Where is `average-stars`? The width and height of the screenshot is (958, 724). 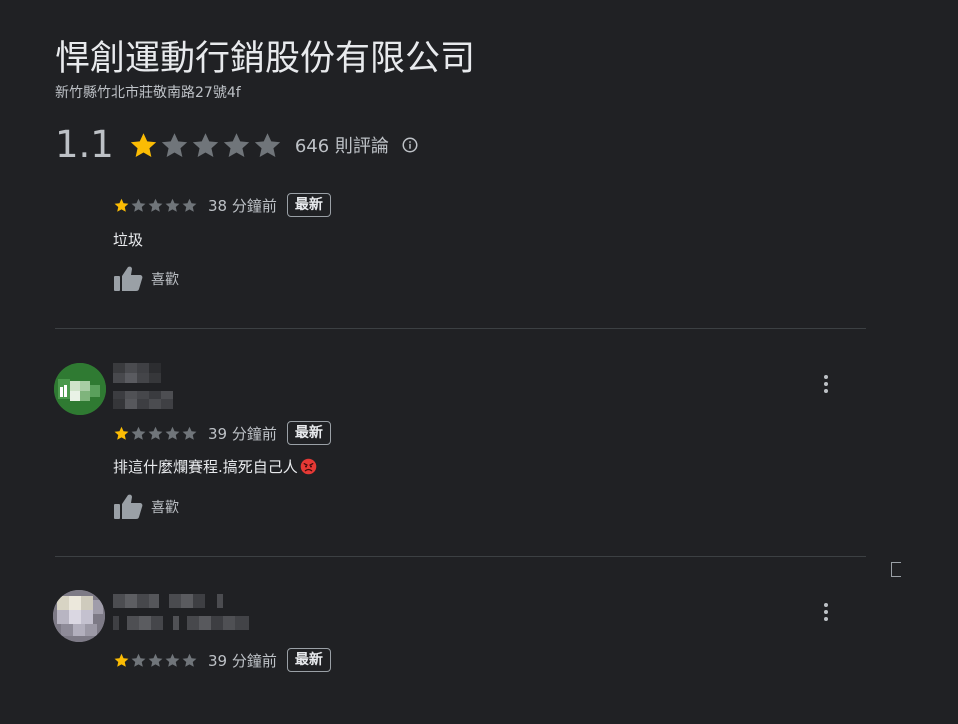 average-stars is located at coordinates (205, 145).